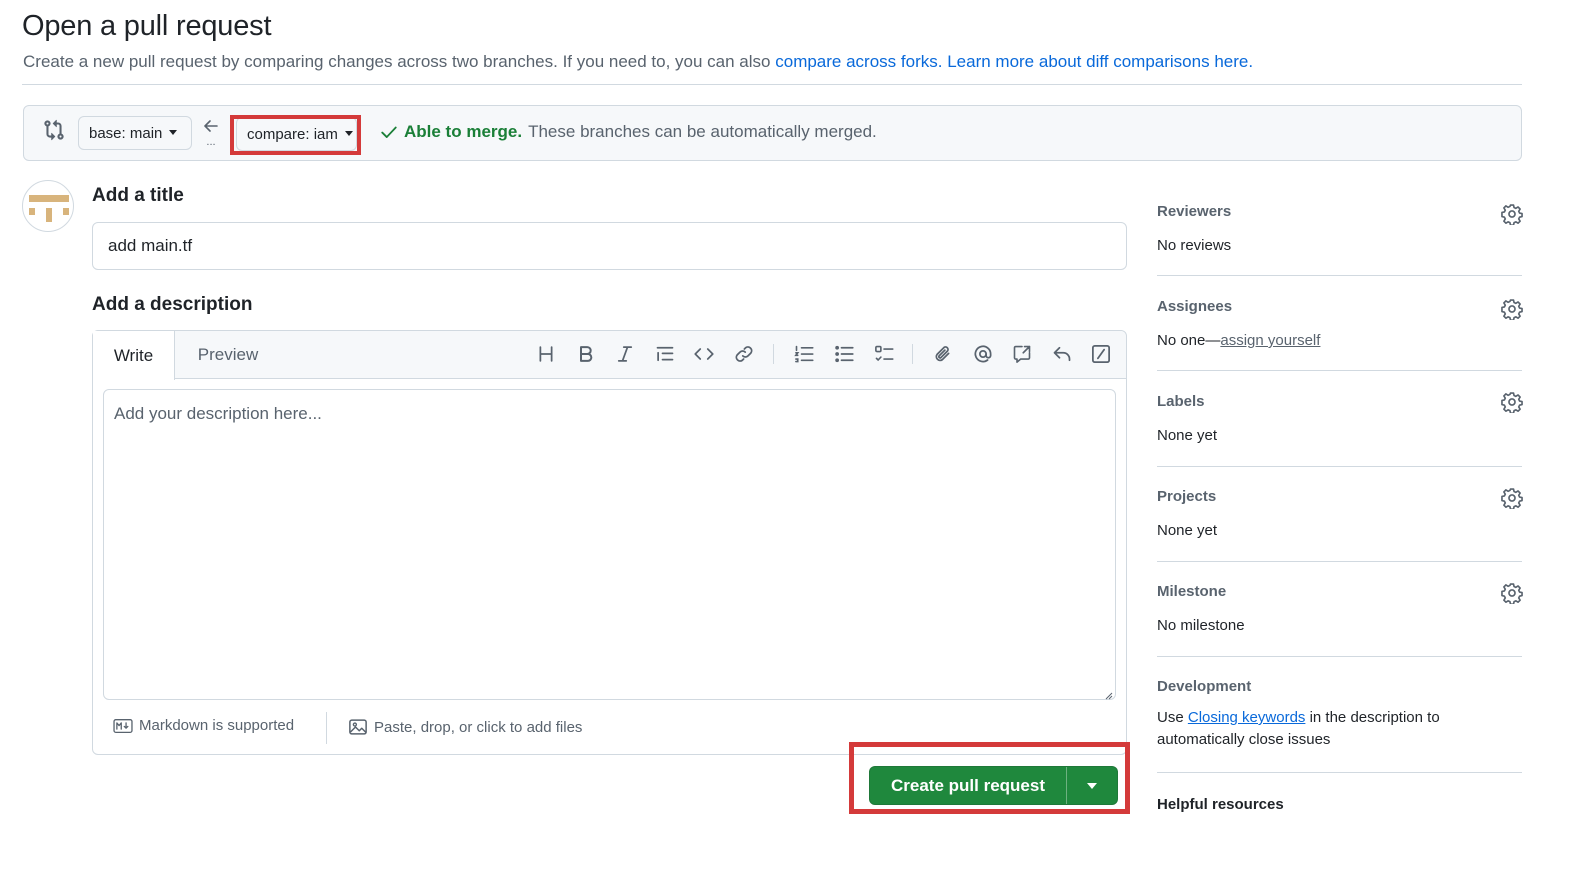 This screenshot has height=872, width=1586. I want to click on create-pull-request-button: Create pull request, so click(993, 785).